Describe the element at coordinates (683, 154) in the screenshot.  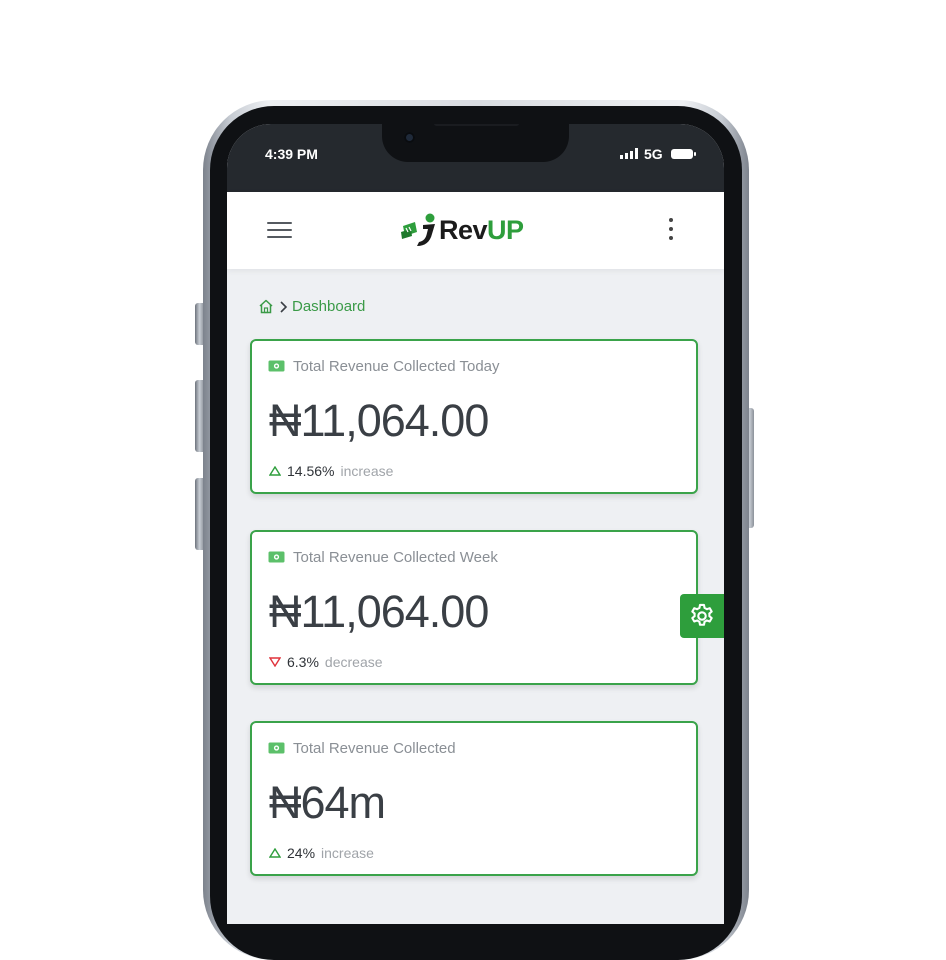
I see `battery-icon` at that location.